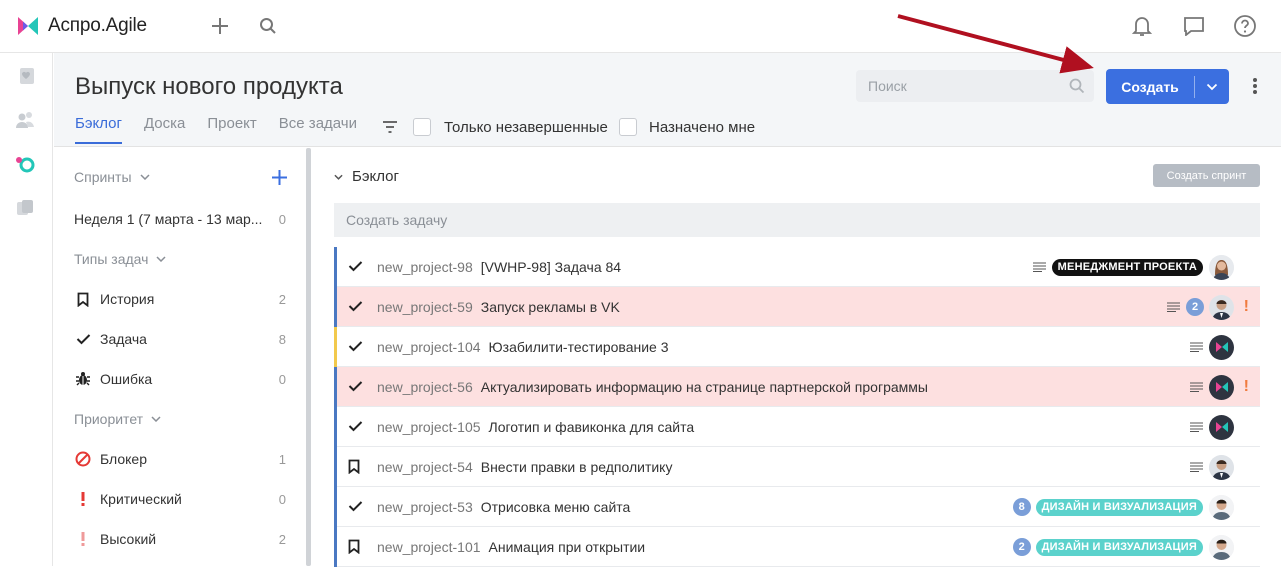 Image resolution: width=1281 pixels, height=567 pixels. I want to click on more-icon, so click(1255, 88).